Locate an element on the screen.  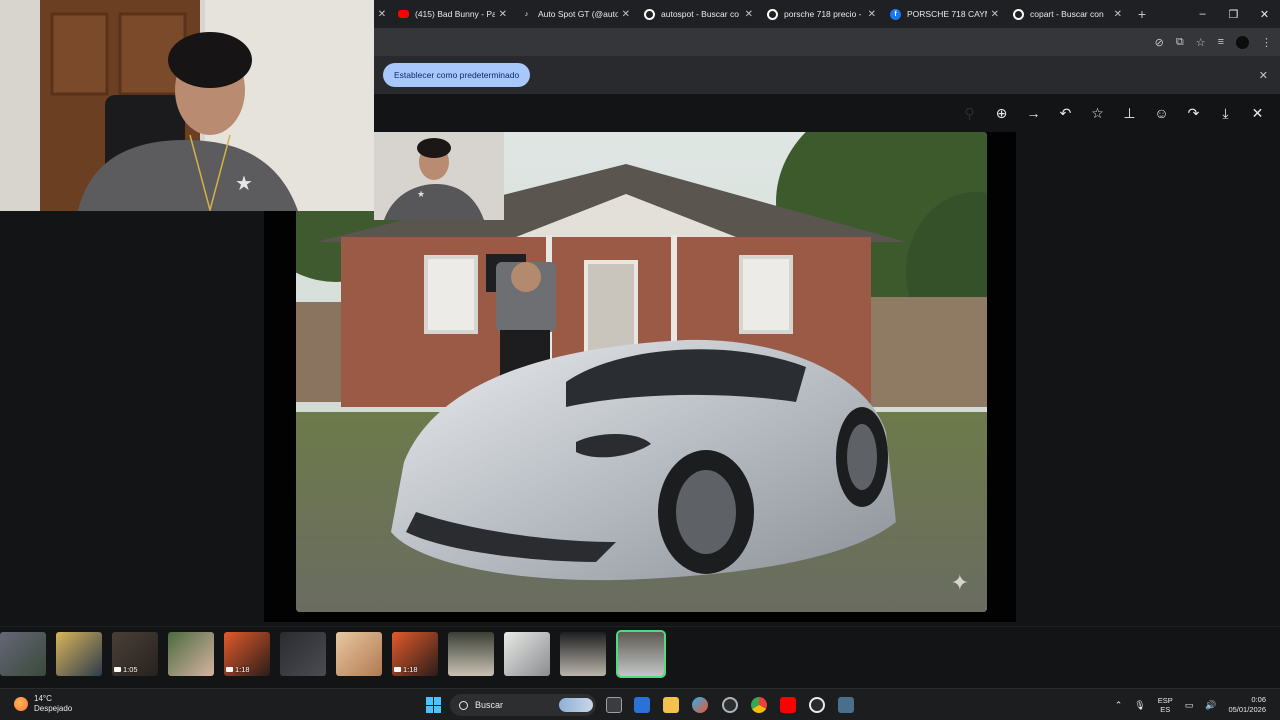
store-icon is located at coordinates (642, 705).